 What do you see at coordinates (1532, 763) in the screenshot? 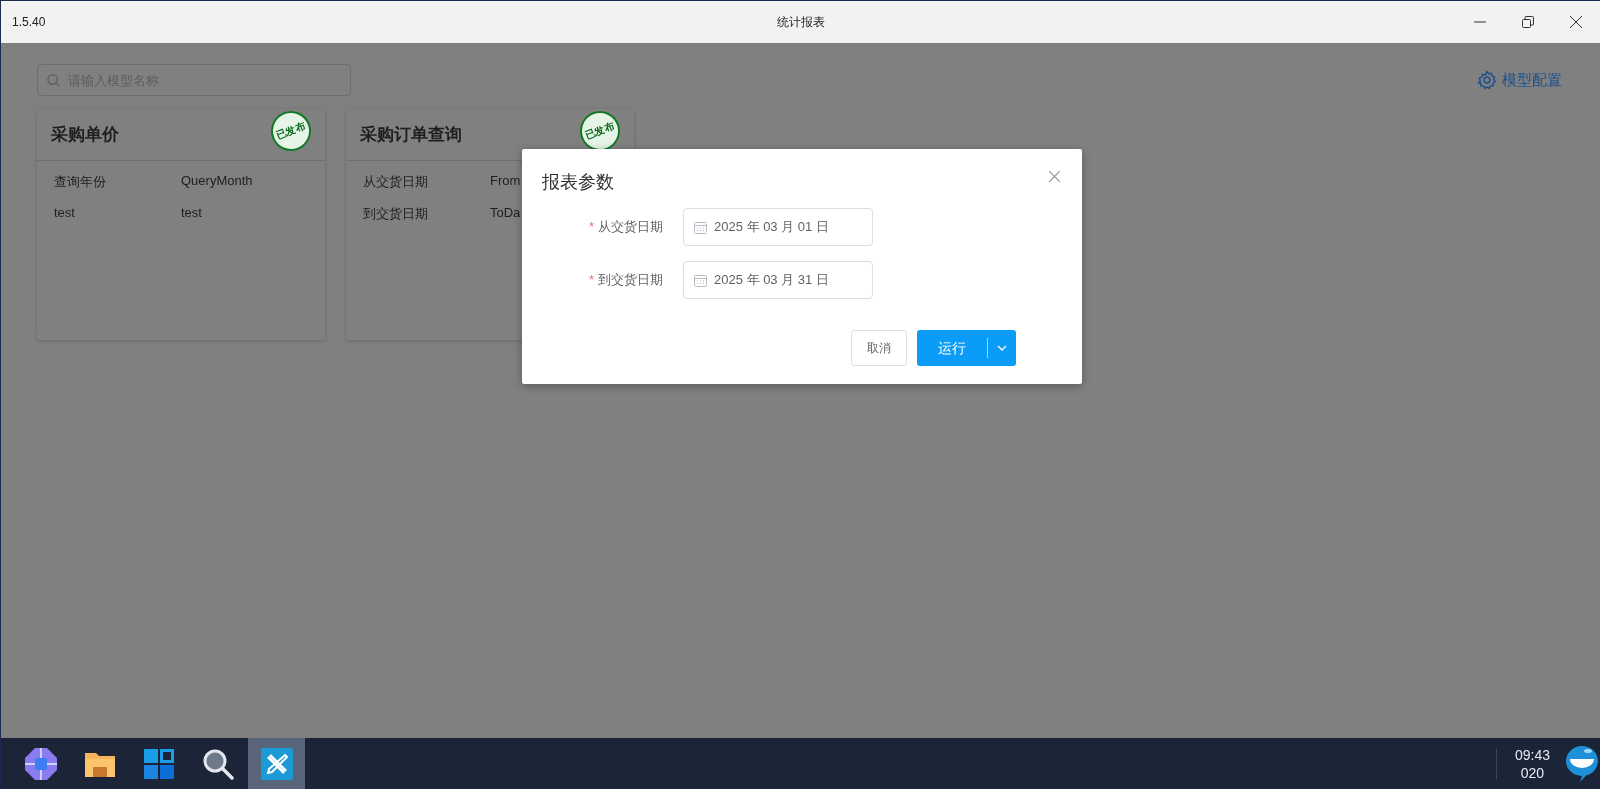
I see `clock: 09:43 020` at bounding box center [1532, 763].